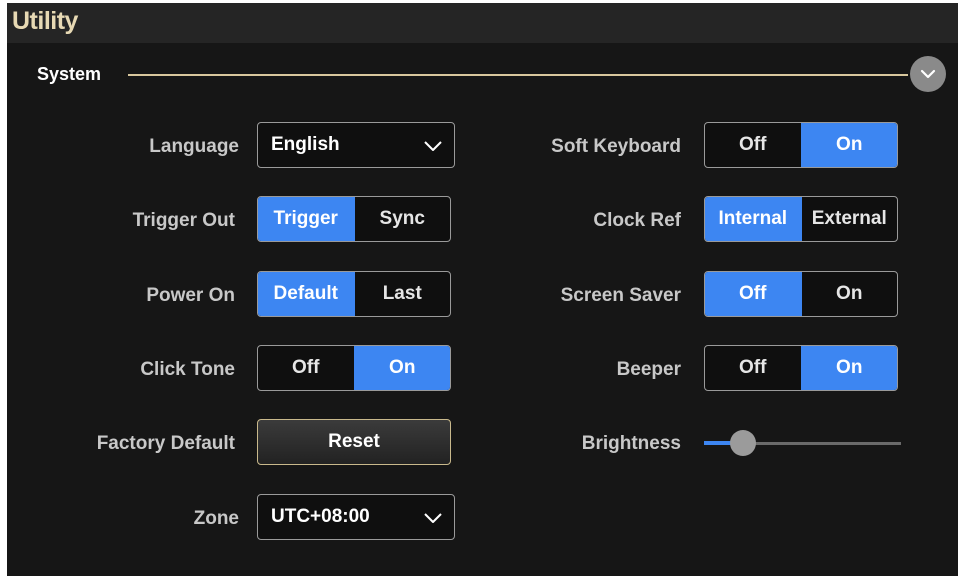 The image size is (961, 579). What do you see at coordinates (637, 220) in the screenshot?
I see `clock-ref-label: Clock Ref` at bounding box center [637, 220].